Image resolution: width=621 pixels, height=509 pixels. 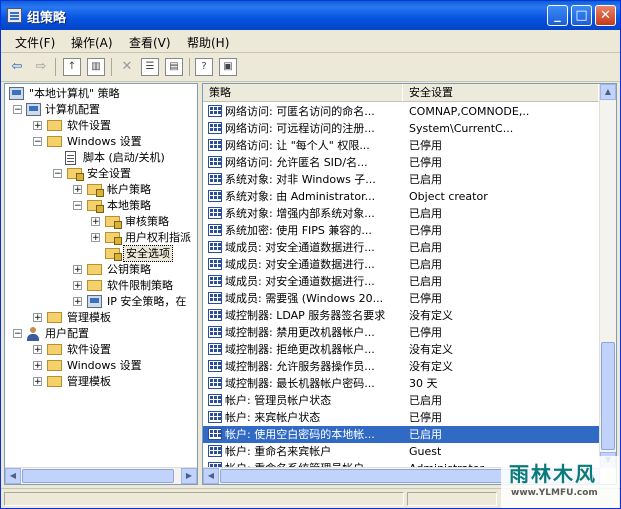 I want to click on policy-row-selected: 帐户: 使用空白密码的本地帐... 已启用, so click(x=401, y=434).